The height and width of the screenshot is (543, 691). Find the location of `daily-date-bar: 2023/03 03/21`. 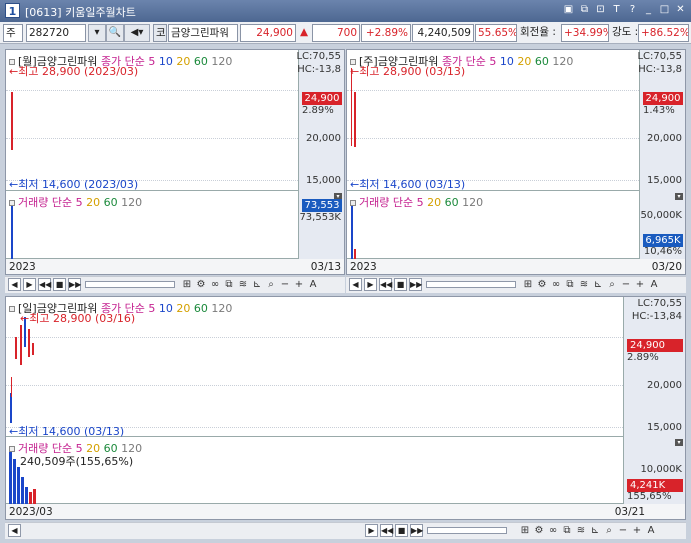

daily-date-bar: 2023/03 03/21 is located at coordinates (345, 511).